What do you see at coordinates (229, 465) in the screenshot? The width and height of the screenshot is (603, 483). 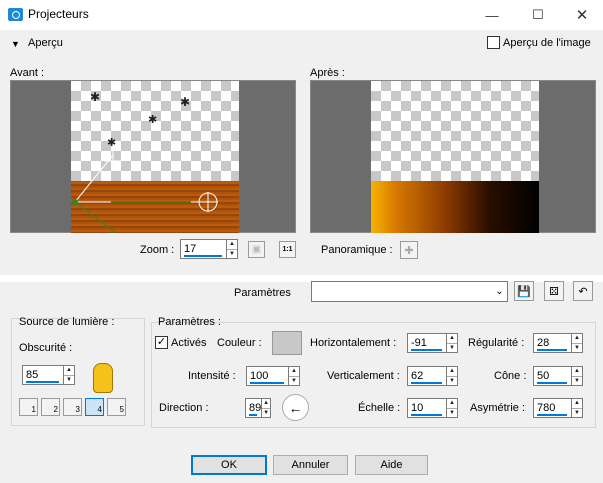 I see `ok-button: OK` at bounding box center [229, 465].